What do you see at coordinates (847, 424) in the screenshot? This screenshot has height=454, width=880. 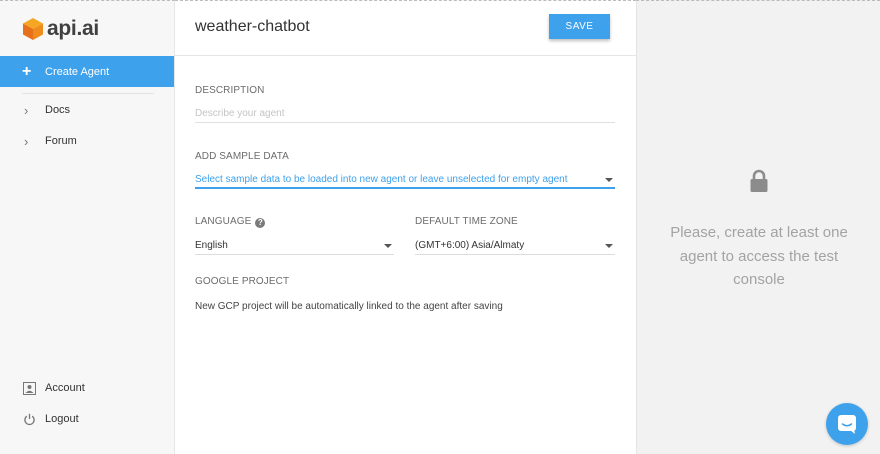 I see `chat-icon` at bounding box center [847, 424].